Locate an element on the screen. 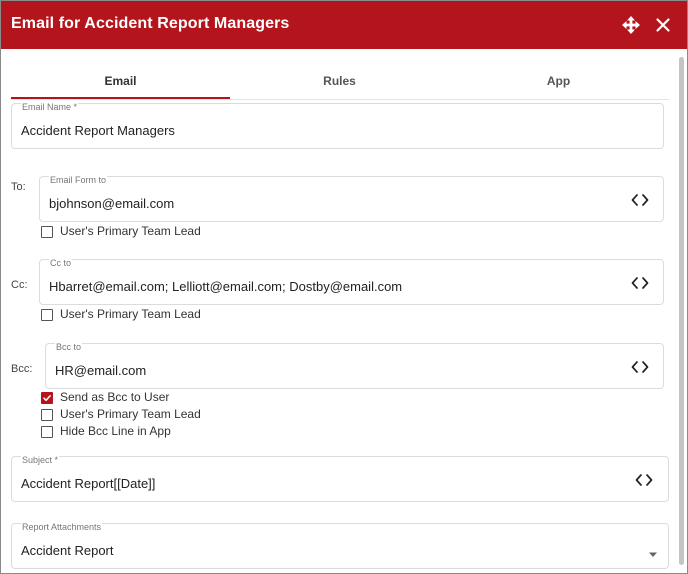 The width and height of the screenshot is (688, 574). subject-value: Accident Report[[Date]] is located at coordinates (88, 483).